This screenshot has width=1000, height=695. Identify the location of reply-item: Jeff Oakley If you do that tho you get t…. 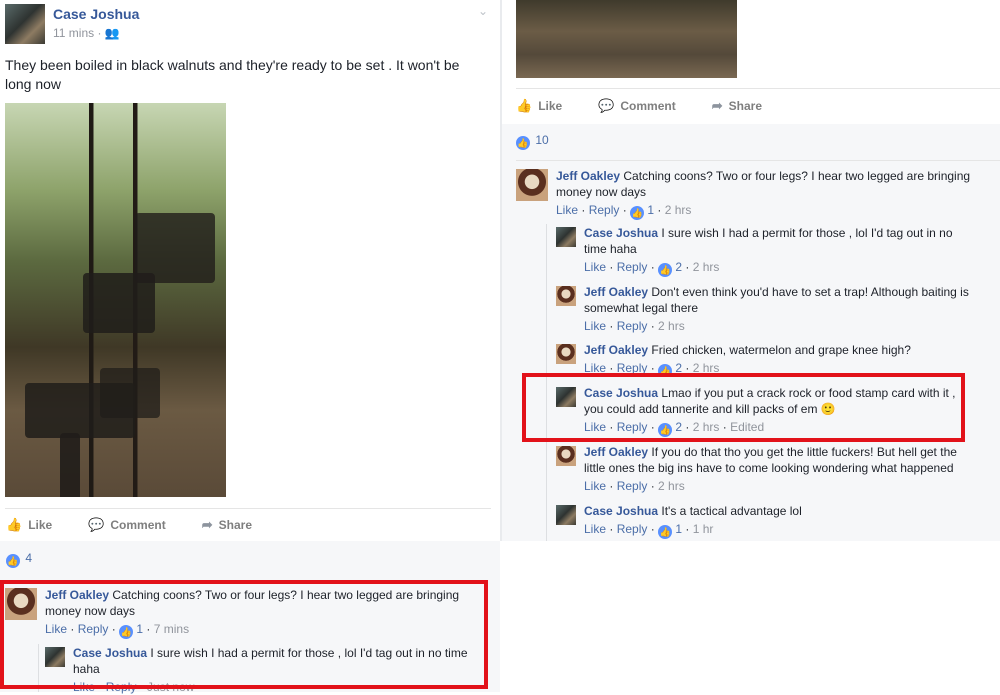
(770, 469).